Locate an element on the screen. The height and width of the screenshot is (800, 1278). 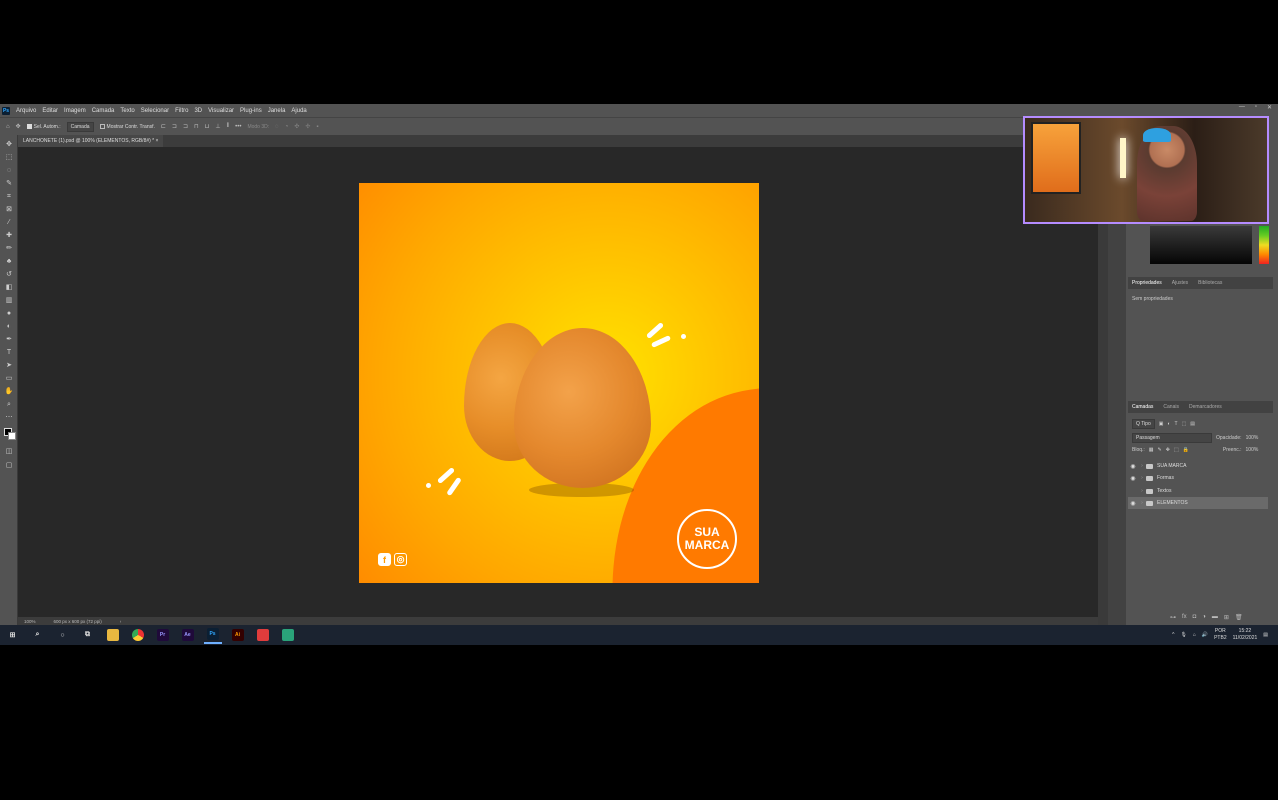
tab-bibliotecas: Bibliotecas is located at coordinates (1210, 283).